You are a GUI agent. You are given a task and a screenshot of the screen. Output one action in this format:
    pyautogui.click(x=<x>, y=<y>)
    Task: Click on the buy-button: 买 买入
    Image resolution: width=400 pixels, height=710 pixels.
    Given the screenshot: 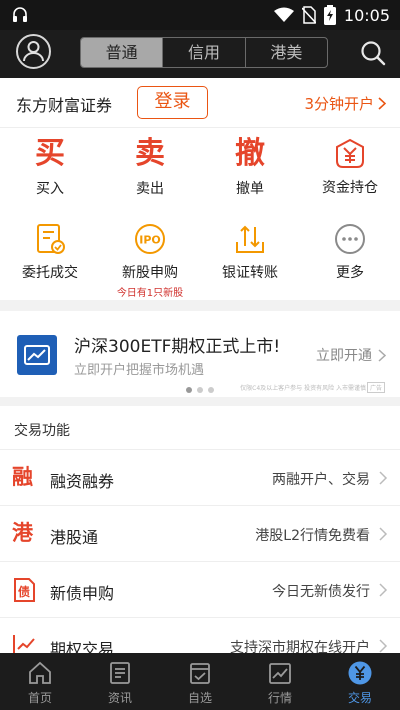 What is the action you would take?
    pyautogui.click(x=50, y=167)
    